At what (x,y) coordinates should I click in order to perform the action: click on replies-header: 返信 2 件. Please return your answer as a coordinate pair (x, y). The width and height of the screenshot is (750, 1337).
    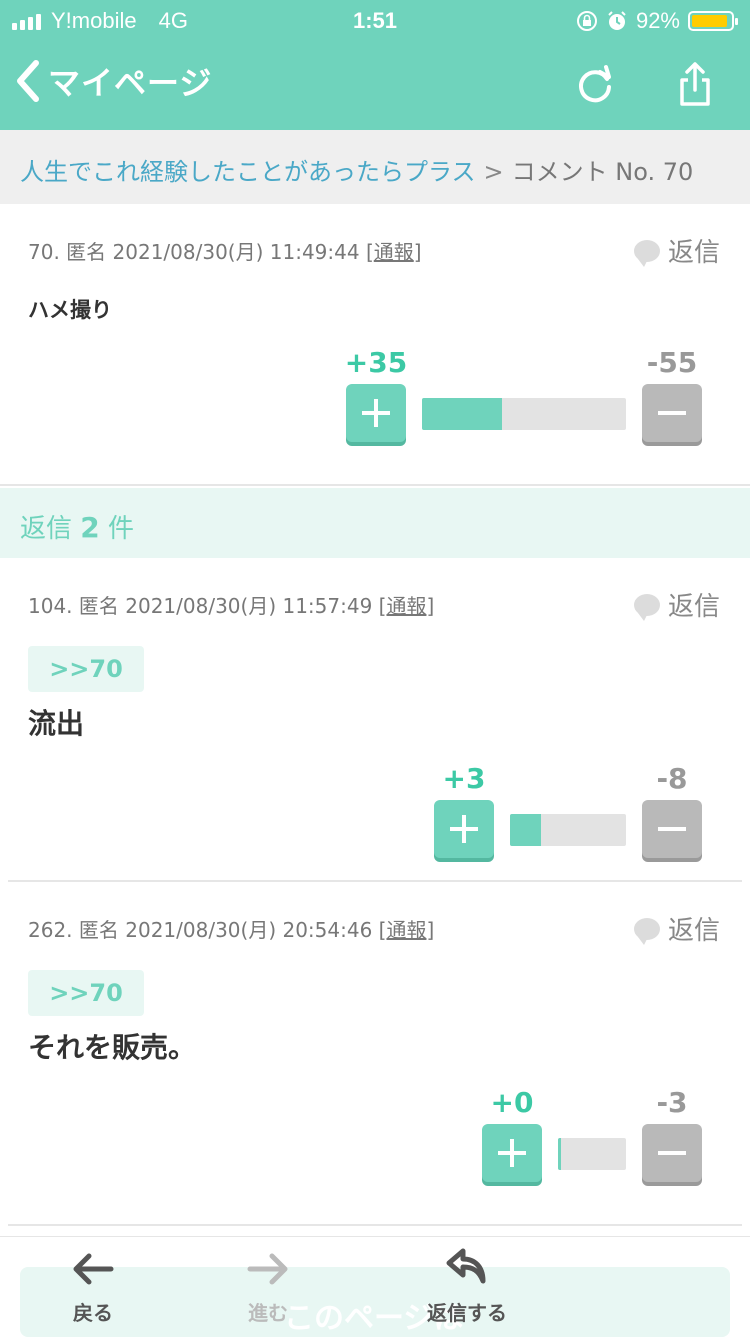
    Looking at the image, I should click on (375, 523).